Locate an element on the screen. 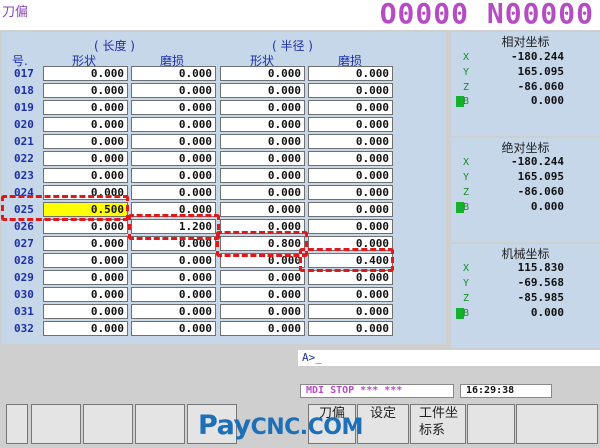 This screenshot has width=600, height=448. axis-z-label: Z is located at coordinates (466, 298).